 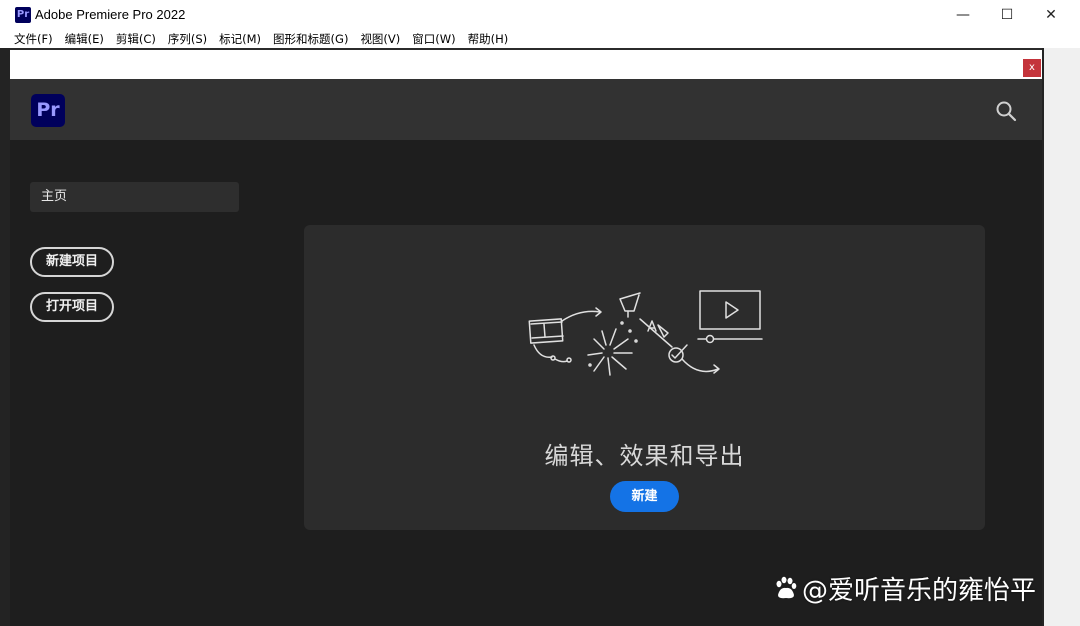 What do you see at coordinates (919, 590) in the screenshot?
I see `watermark-text: @爱听音乐的雍怡平` at bounding box center [919, 590].